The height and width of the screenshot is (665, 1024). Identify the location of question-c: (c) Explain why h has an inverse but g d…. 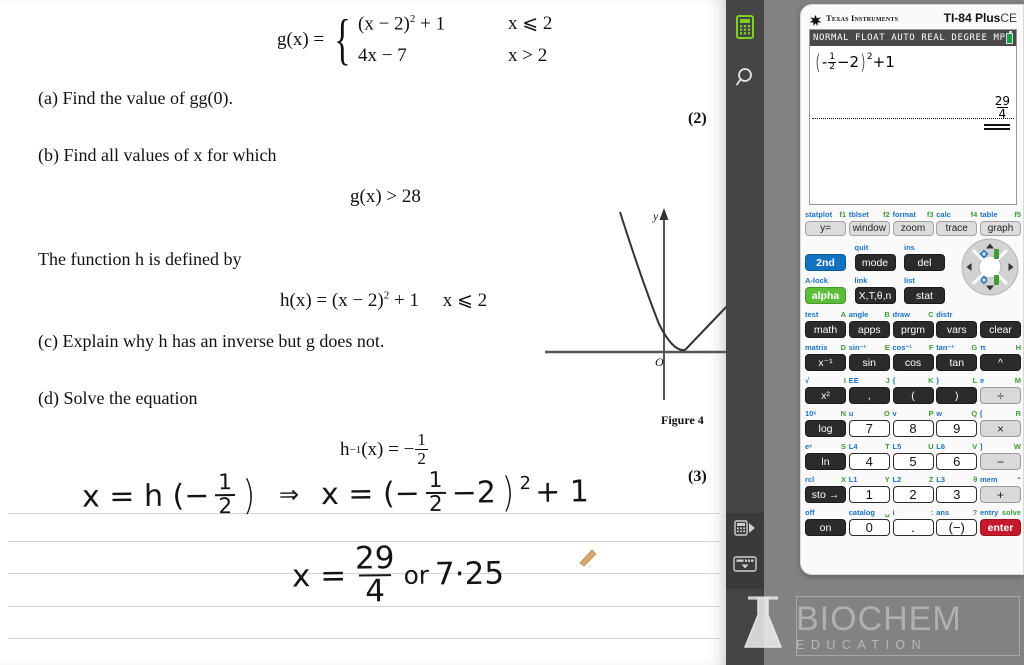
(211, 341).